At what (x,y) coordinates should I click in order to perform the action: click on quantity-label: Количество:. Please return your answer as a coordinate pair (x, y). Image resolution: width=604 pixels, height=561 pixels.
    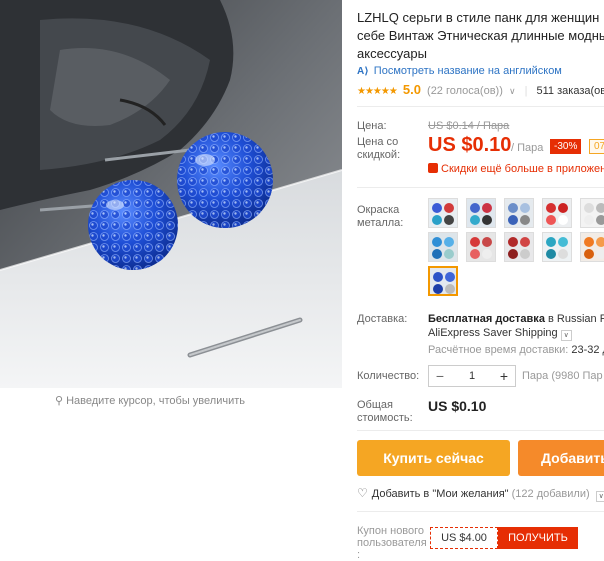
    Looking at the image, I should click on (388, 376).